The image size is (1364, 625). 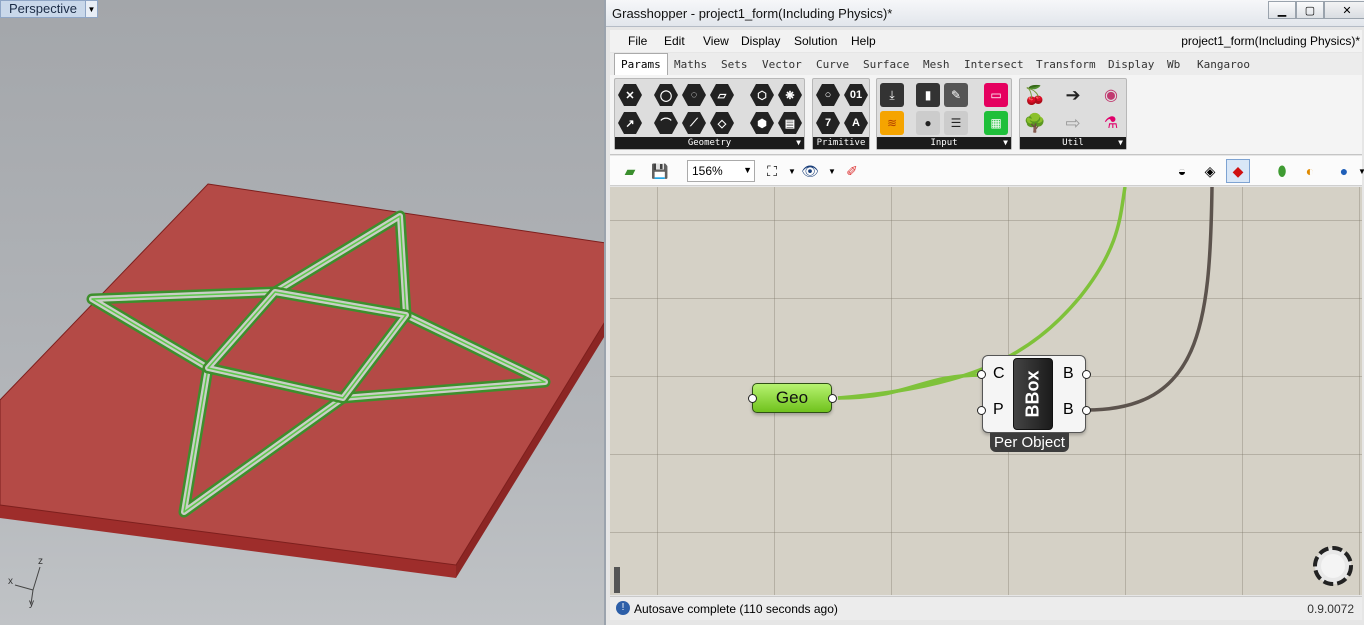 I want to click on menu-help: Help, so click(x=863, y=41).